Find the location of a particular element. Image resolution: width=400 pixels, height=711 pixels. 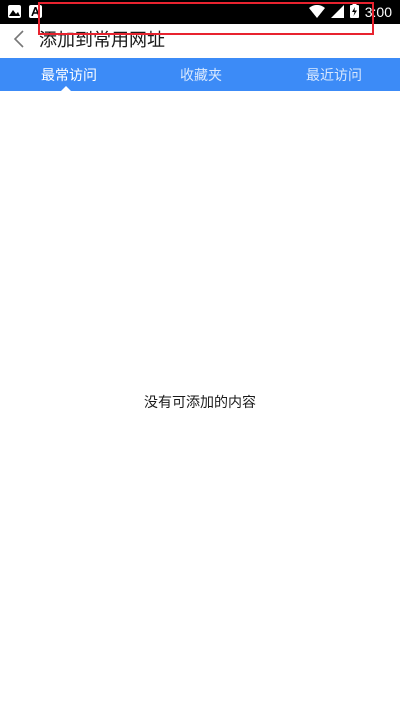

tab-bar: 最常访问 收藏夹 最近访问 is located at coordinates (200, 74).